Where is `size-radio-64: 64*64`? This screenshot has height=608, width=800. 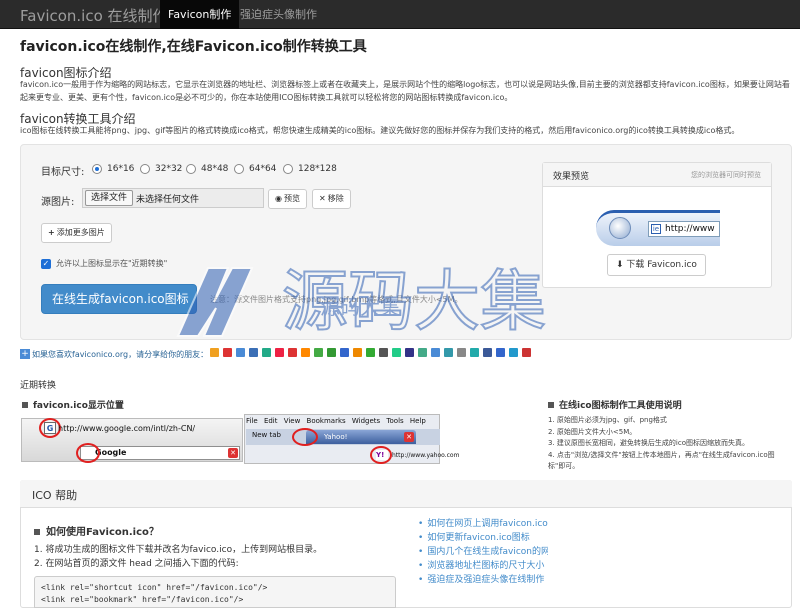 size-radio-64: 64*64 is located at coordinates (255, 169).